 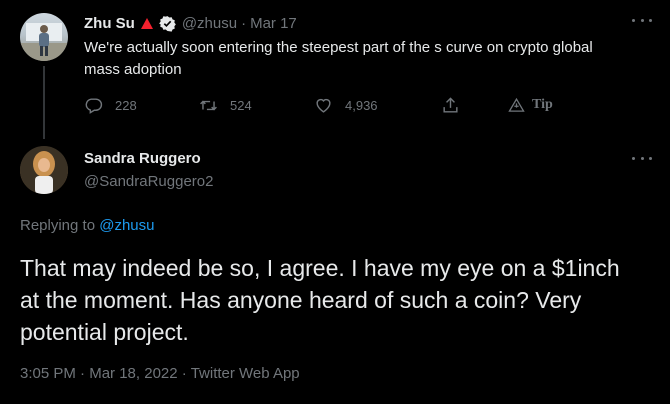 What do you see at coordinates (245, 373) in the screenshot?
I see `tweet-source: Twitter Web App` at bounding box center [245, 373].